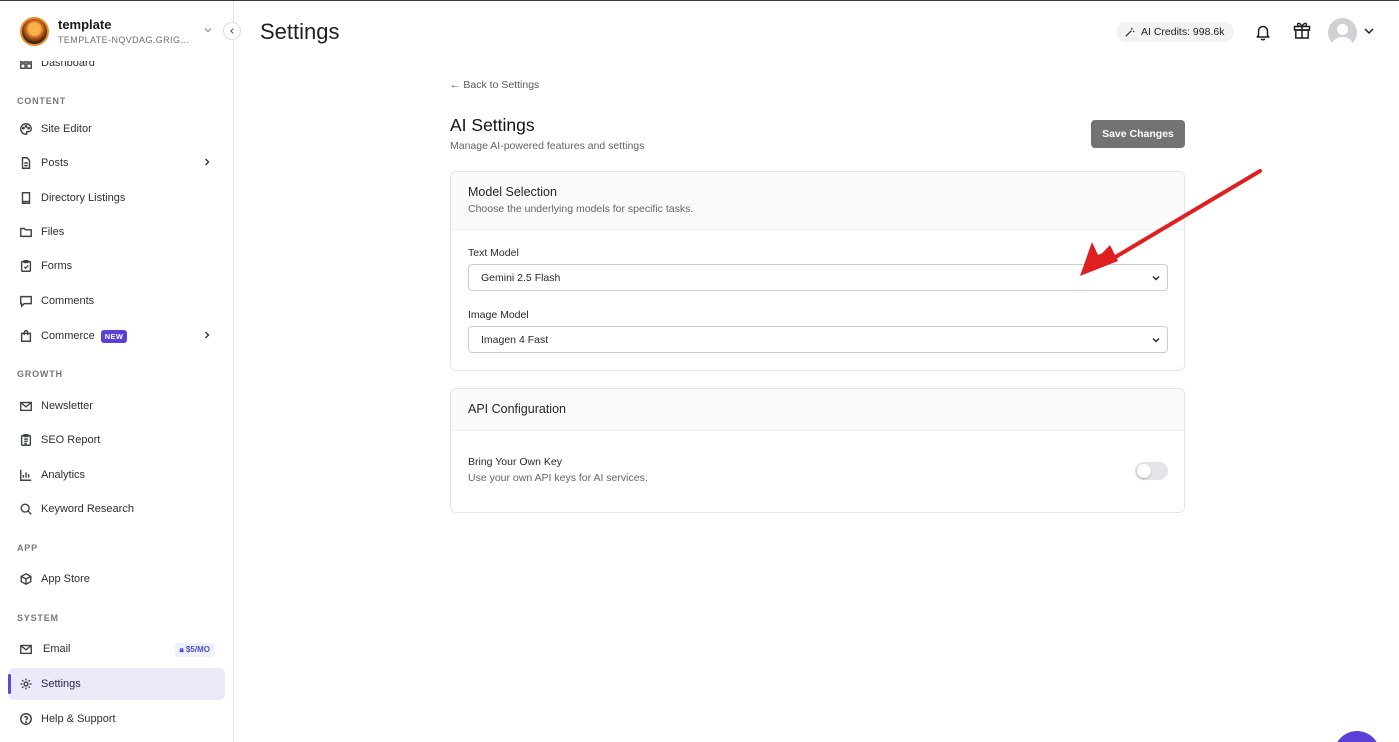 The width and height of the screenshot is (1399, 742). I want to click on sidebar-item-label: Help & Support, so click(78, 719).